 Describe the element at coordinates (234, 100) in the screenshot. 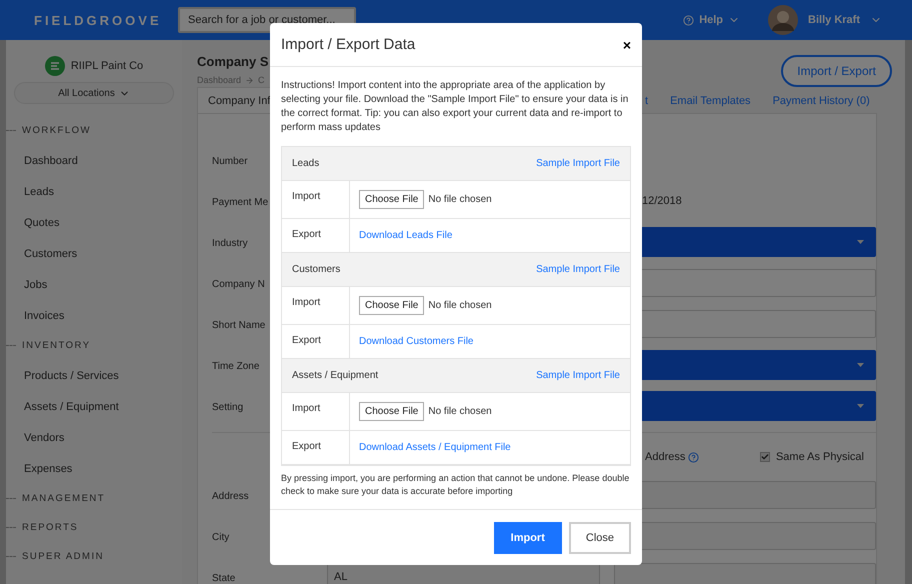

I see `tab: Company Inf` at that location.